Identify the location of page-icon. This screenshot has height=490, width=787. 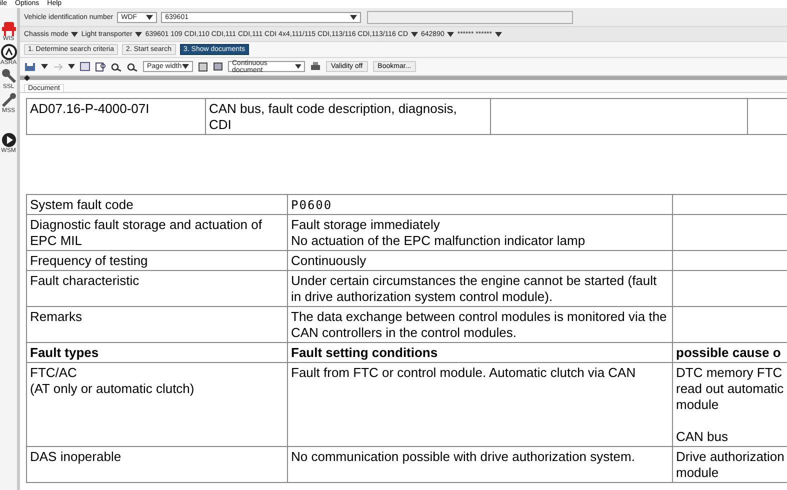
(203, 67).